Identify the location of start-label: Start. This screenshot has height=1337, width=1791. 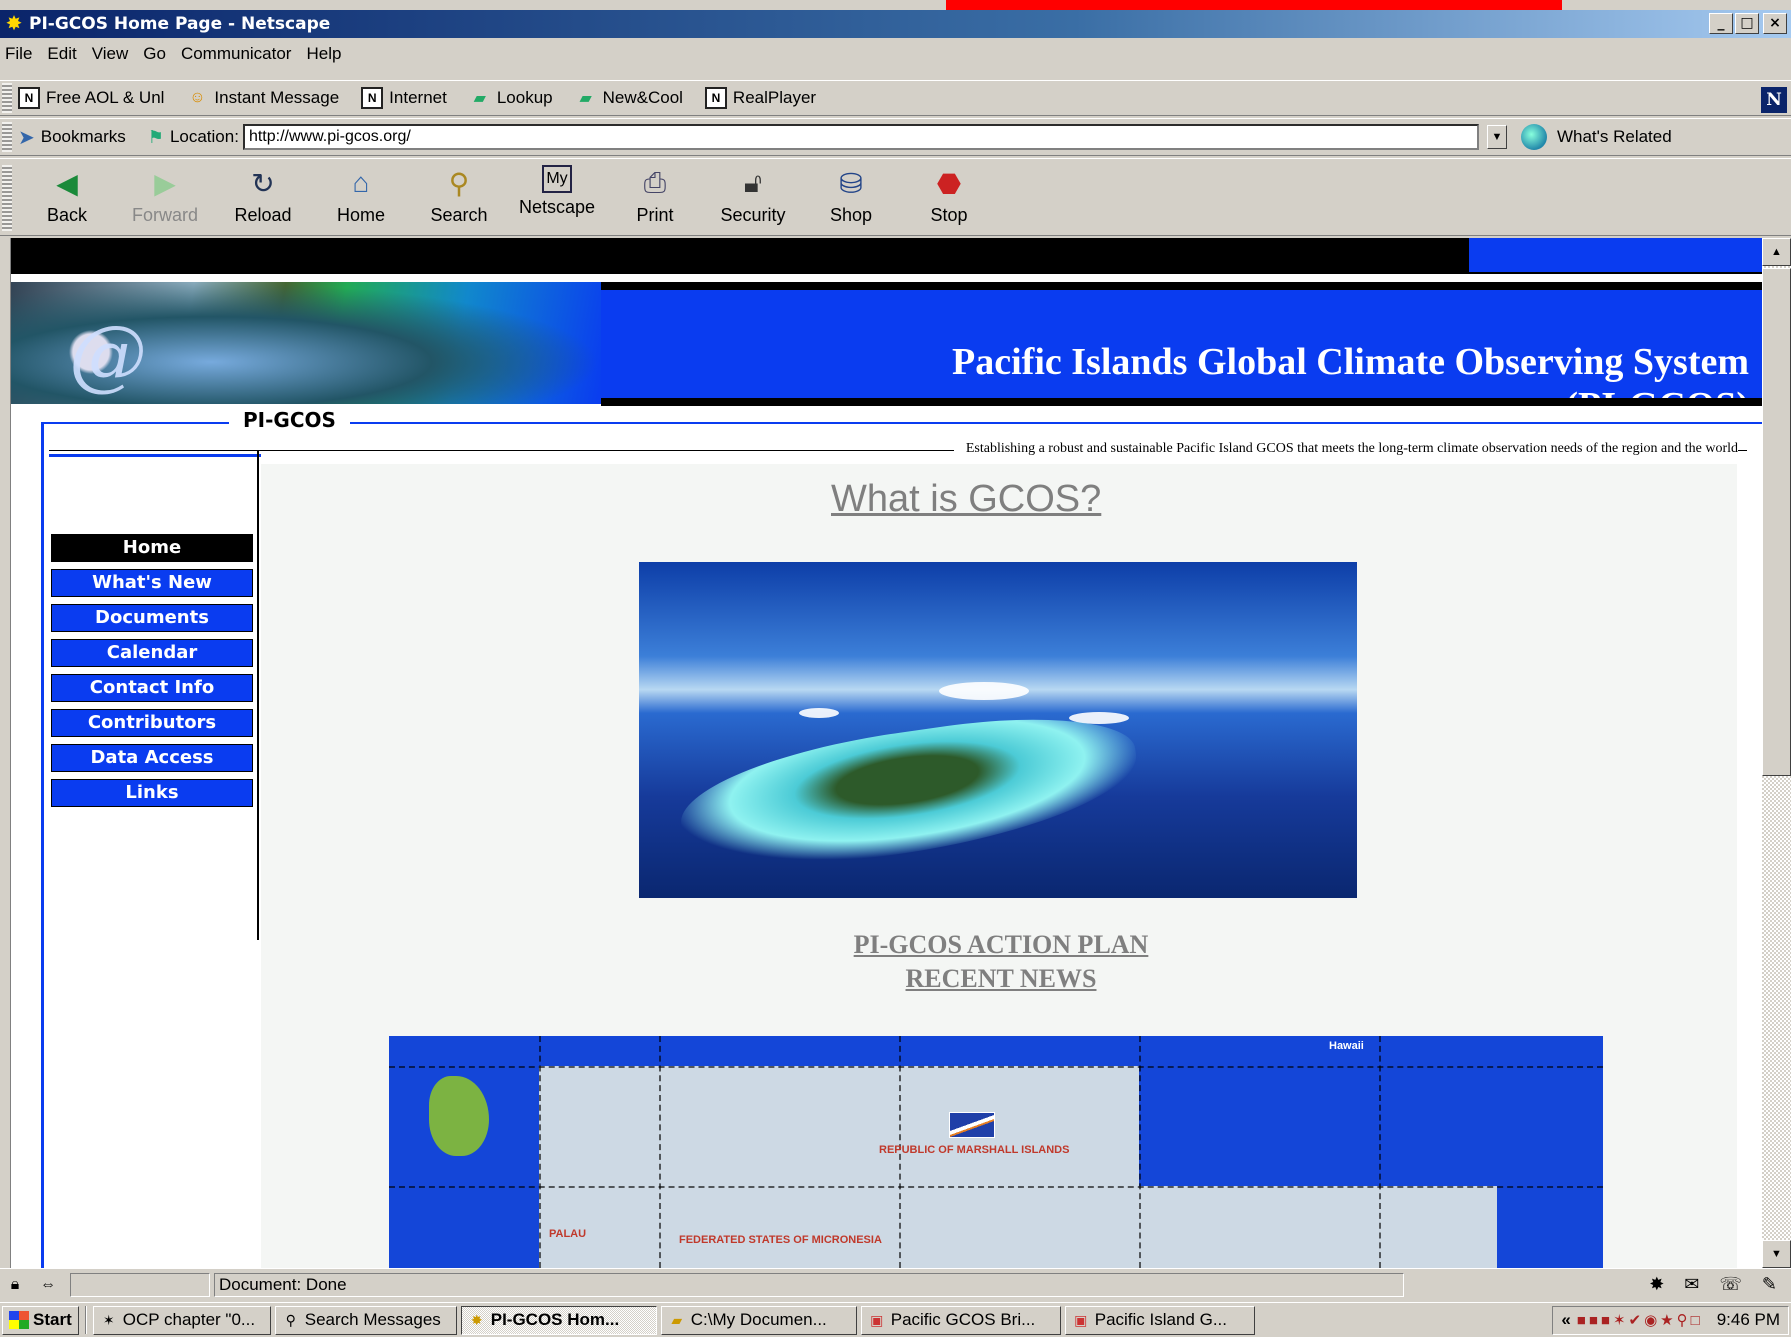
(52, 1319).